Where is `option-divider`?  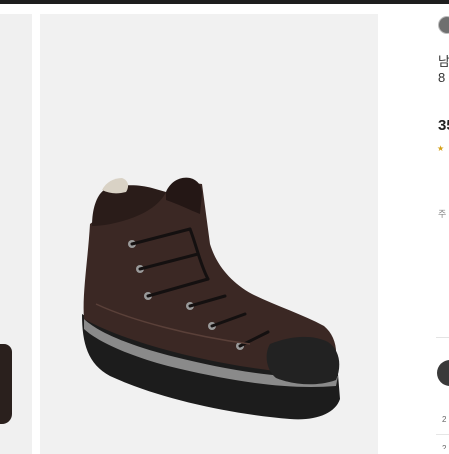
option-divider is located at coordinates (442, 434).